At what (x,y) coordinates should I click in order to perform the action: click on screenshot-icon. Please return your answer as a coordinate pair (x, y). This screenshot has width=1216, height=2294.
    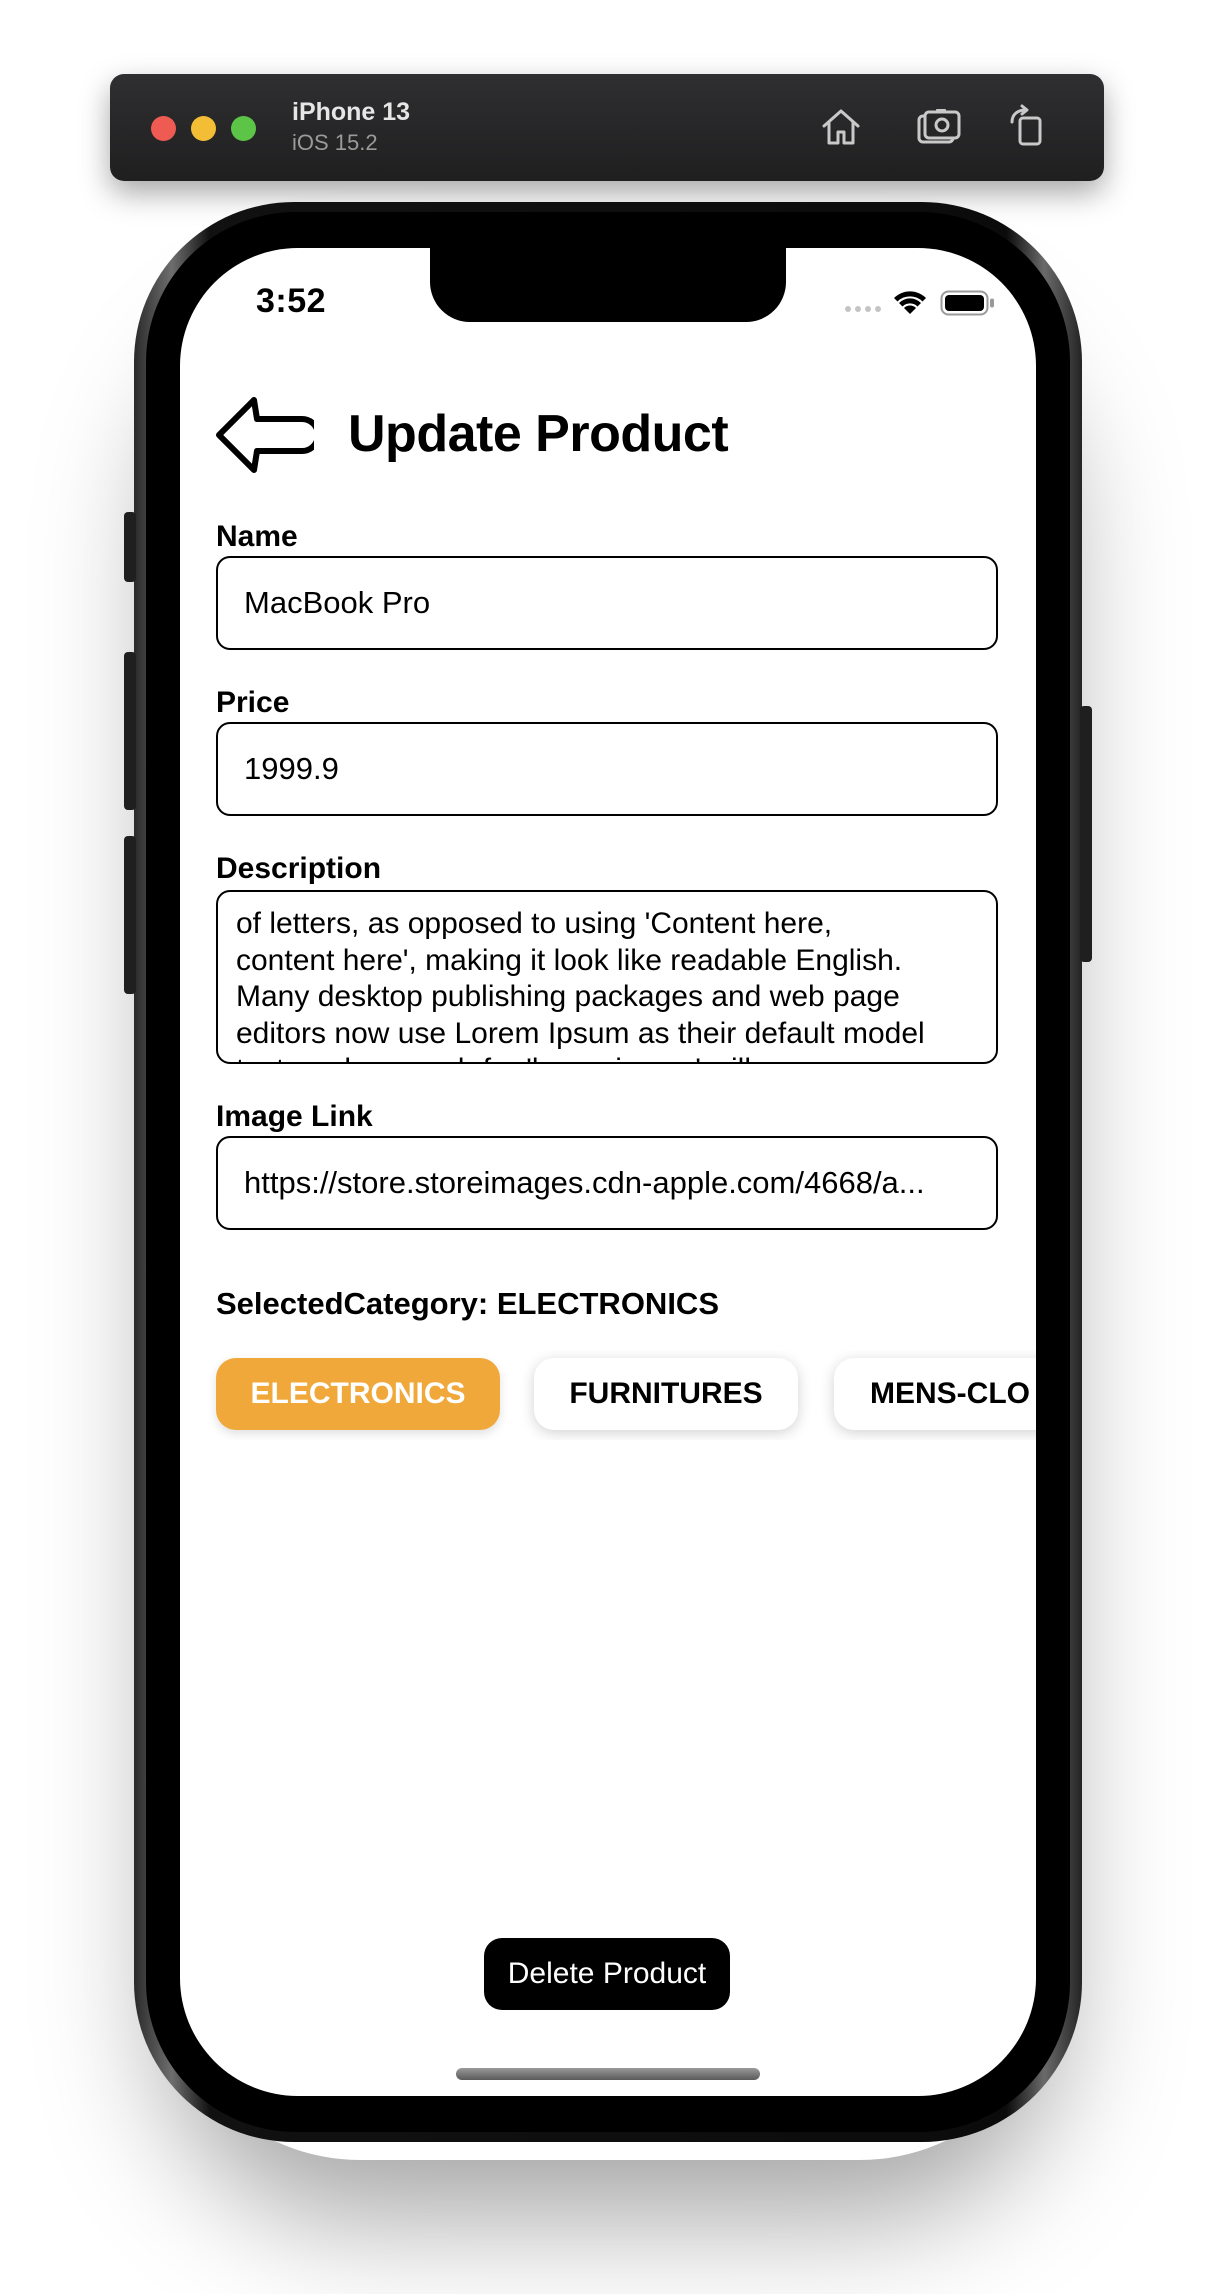
    Looking at the image, I should click on (939, 127).